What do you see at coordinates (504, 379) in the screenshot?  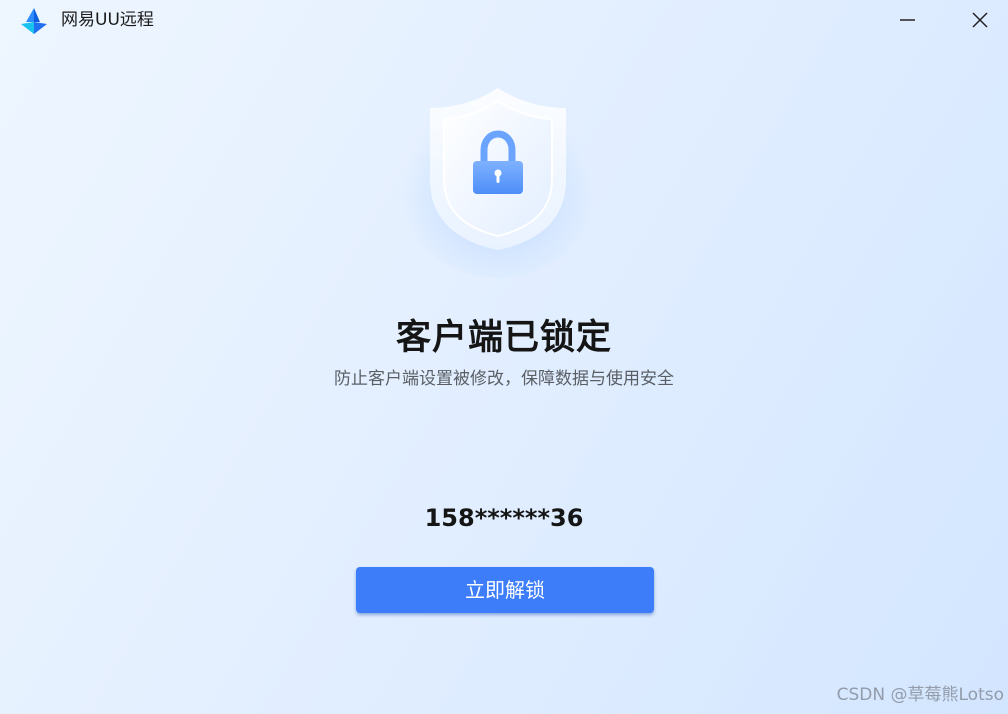 I see `locked-subtitle: 防止客户端设置被修改，保障数据与使用安全` at bounding box center [504, 379].